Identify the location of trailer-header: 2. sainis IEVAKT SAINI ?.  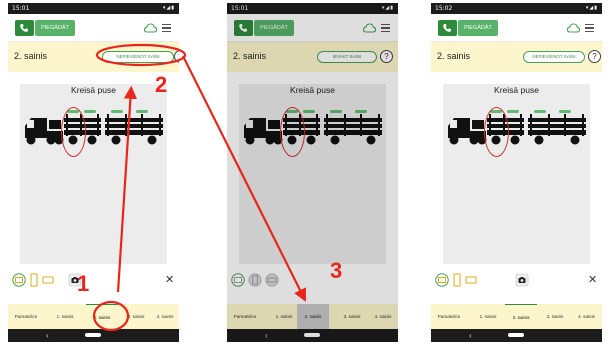
(312, 57).